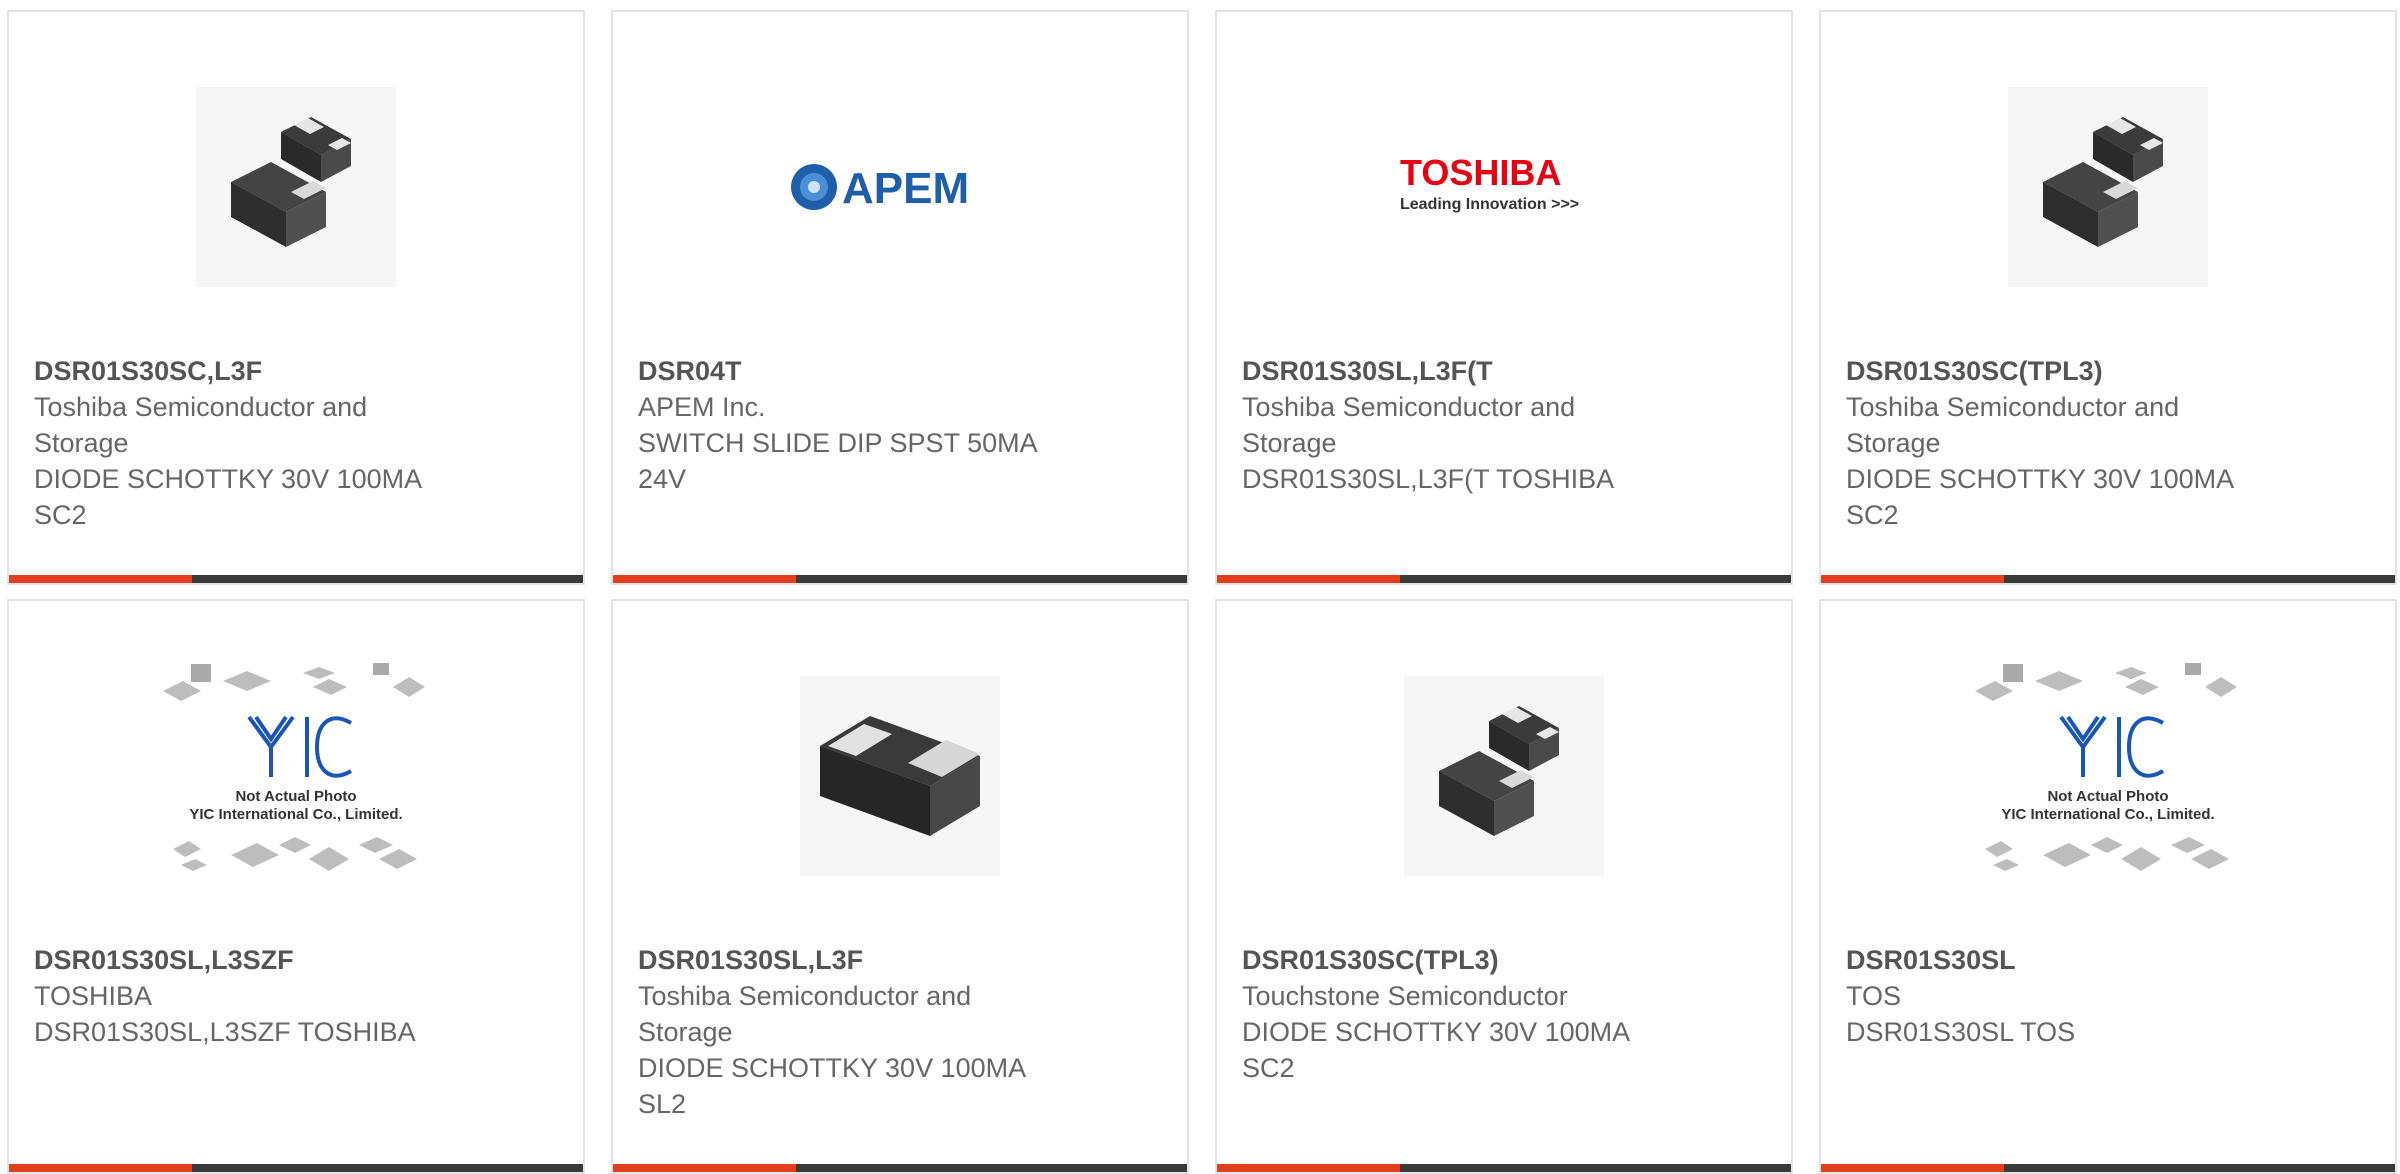  What do you see at coordinates (838, 443) in the screenshot?
I see `description: SWITCH SLIDE DIP SPST 50MA` at bounding box center [838, 443].